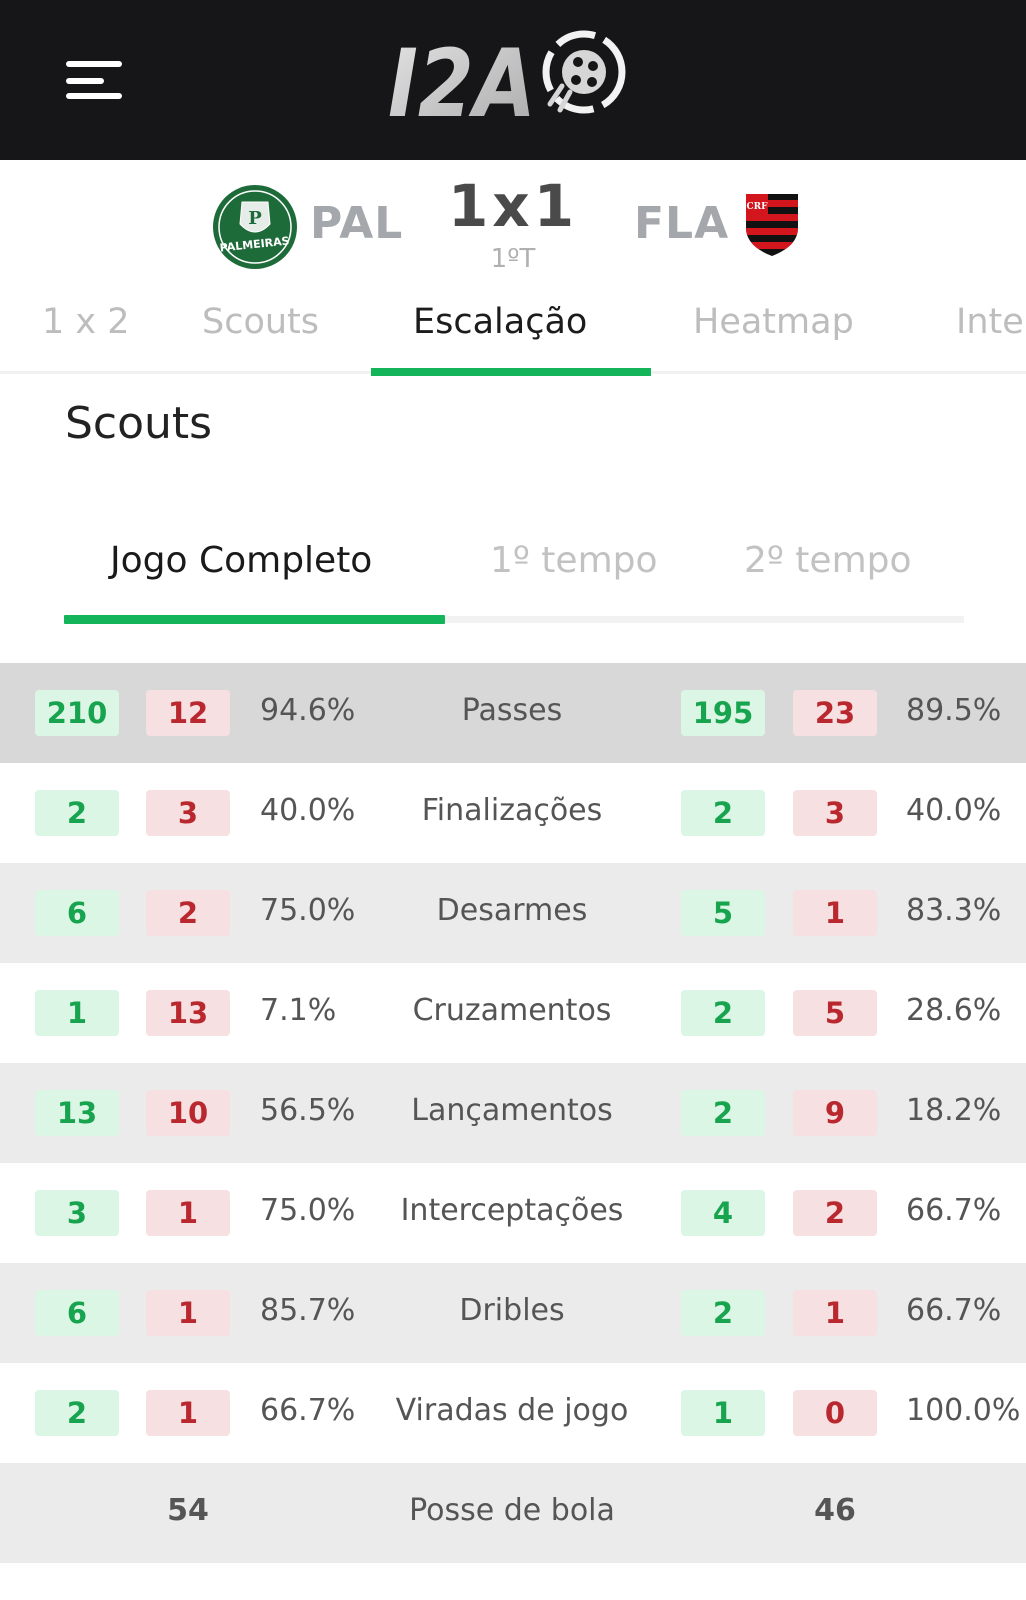  Describe the element at coordinates (835, 1213) in the screenshot. I see `away-fail-count: 2` at that location.